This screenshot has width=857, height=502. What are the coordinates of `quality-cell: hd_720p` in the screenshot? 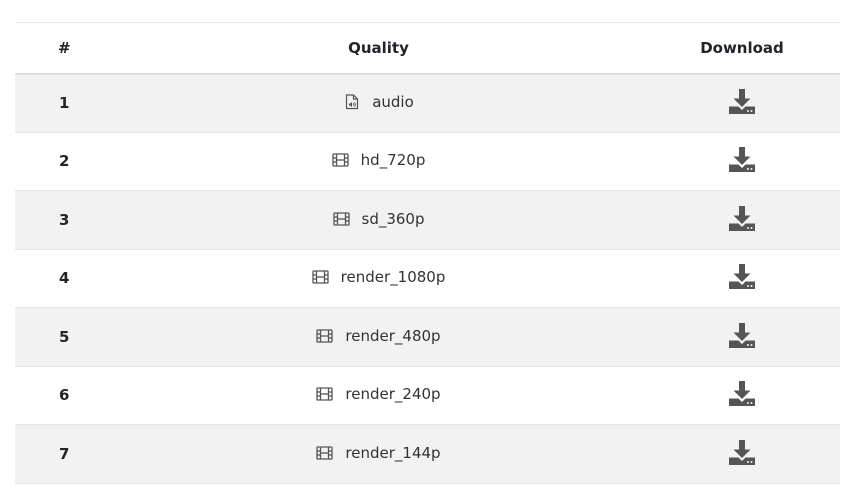 It's located at (378, 161).